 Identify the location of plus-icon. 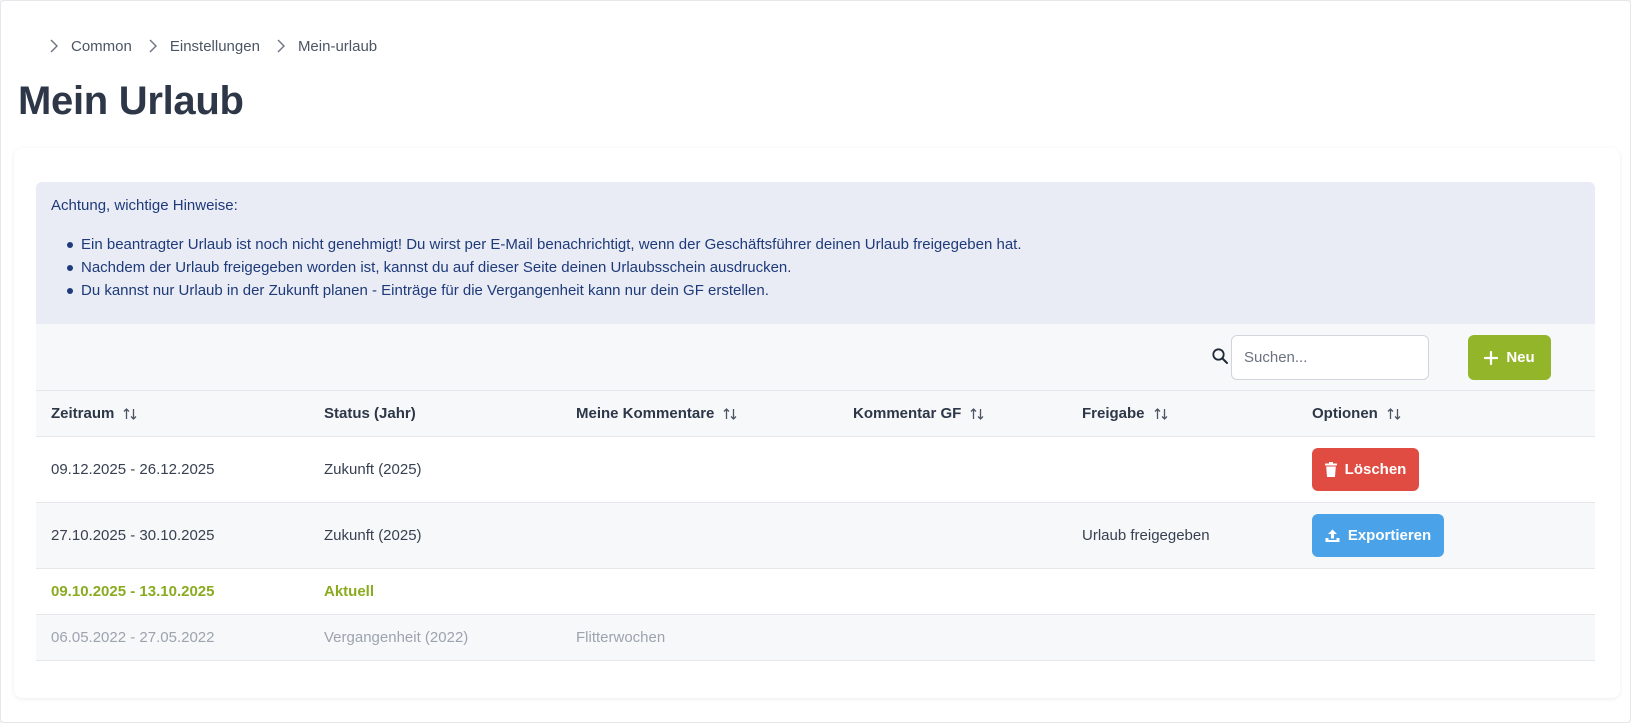
(1491, 357).